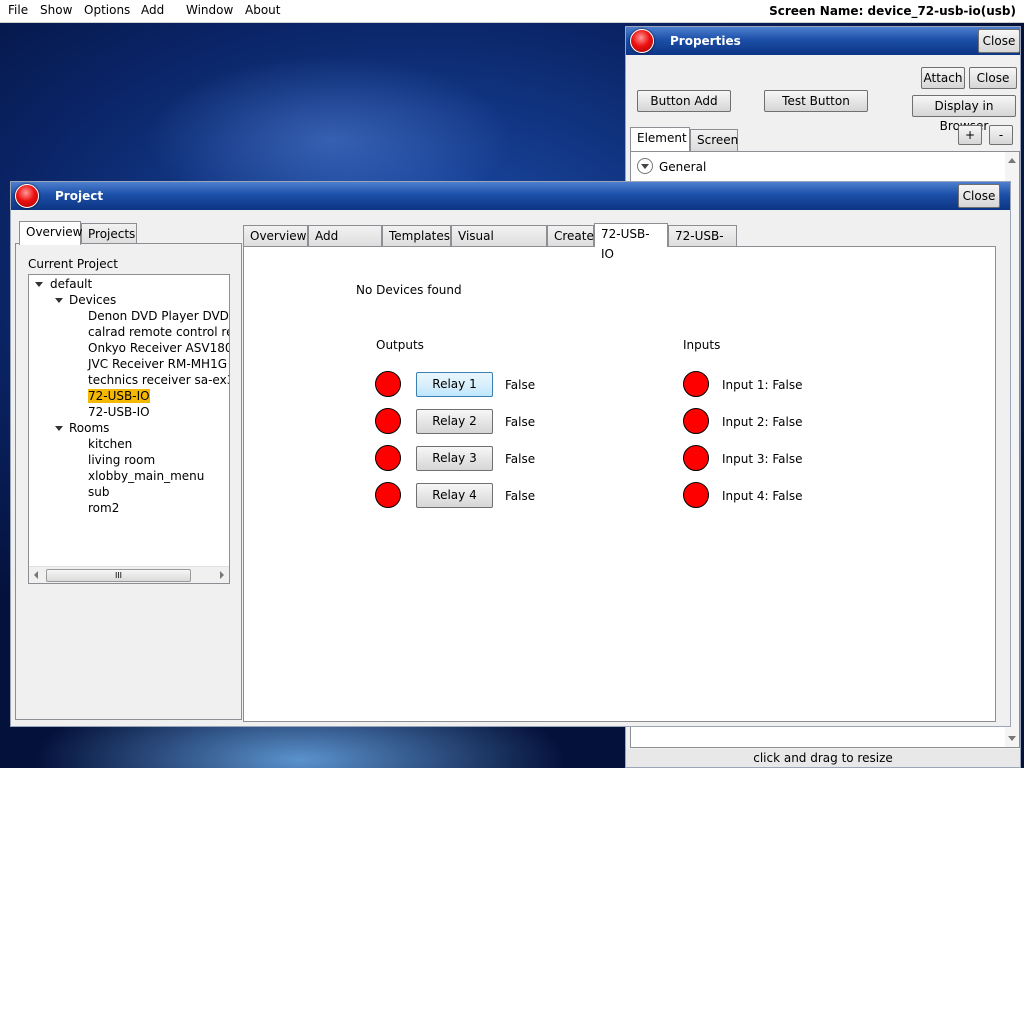 Image resolution: width=1024 pixels, height=1033 pixels. What do you see at coordinates (56, 10) in the screenshot?
I see `menu-show: Show` at bounding box center [56, 10].